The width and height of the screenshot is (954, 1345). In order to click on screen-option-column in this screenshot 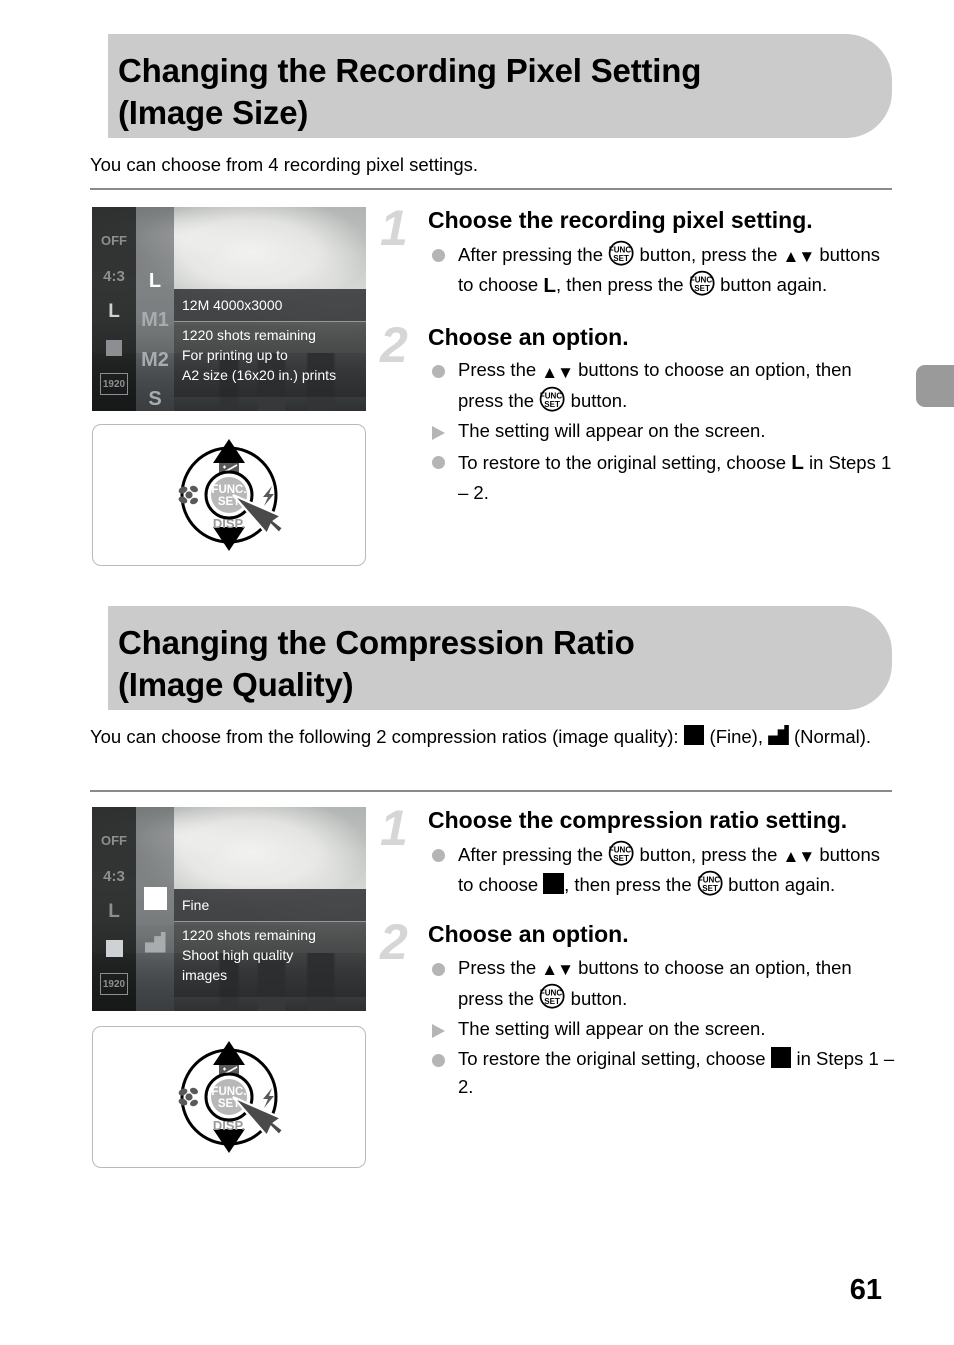, I will do `click(155, 909)`.